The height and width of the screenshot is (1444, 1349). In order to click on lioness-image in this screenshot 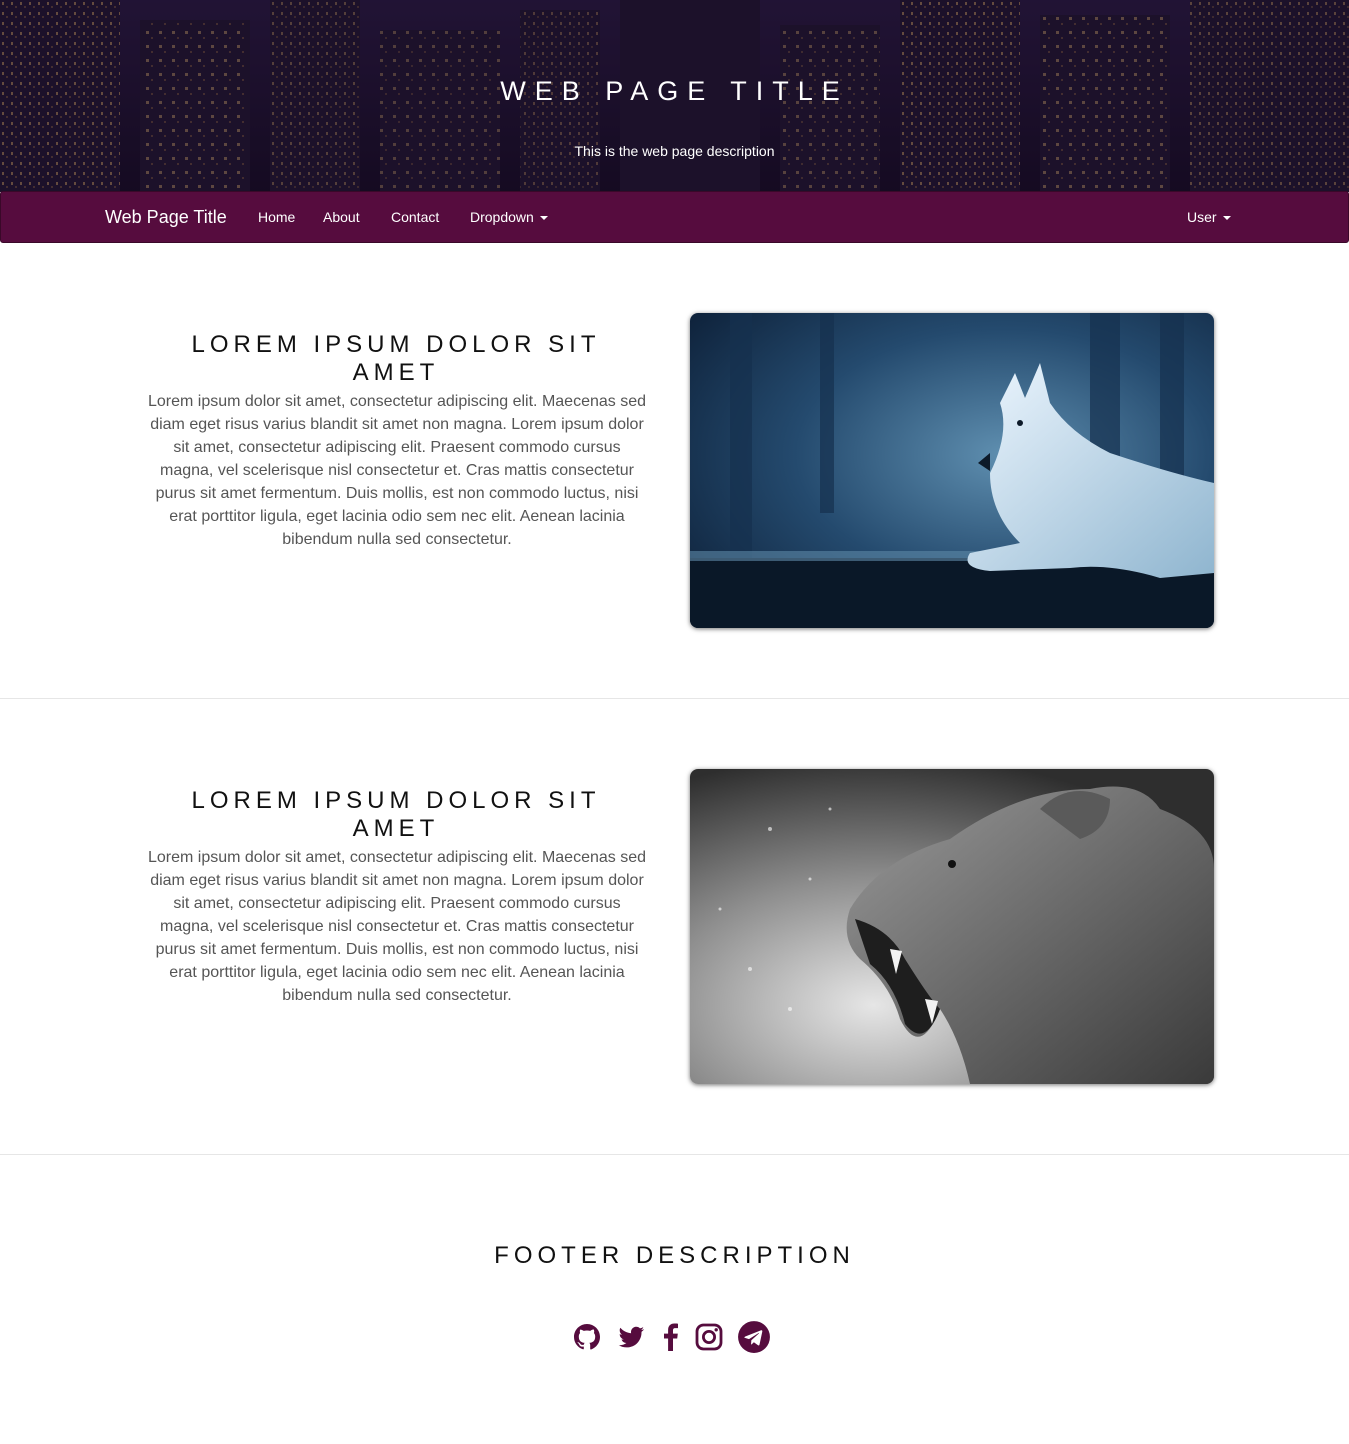, I will do `click(952, 926)`.